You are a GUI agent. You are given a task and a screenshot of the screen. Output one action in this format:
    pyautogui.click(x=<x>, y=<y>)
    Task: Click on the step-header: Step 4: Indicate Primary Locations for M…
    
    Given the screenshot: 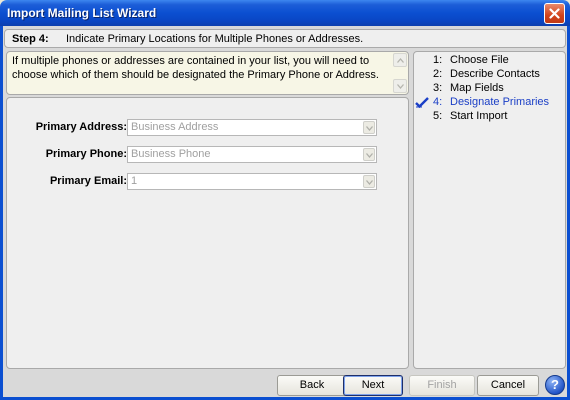 What is the action you would take?
    pyautogui.click(x=285, y=38)
    